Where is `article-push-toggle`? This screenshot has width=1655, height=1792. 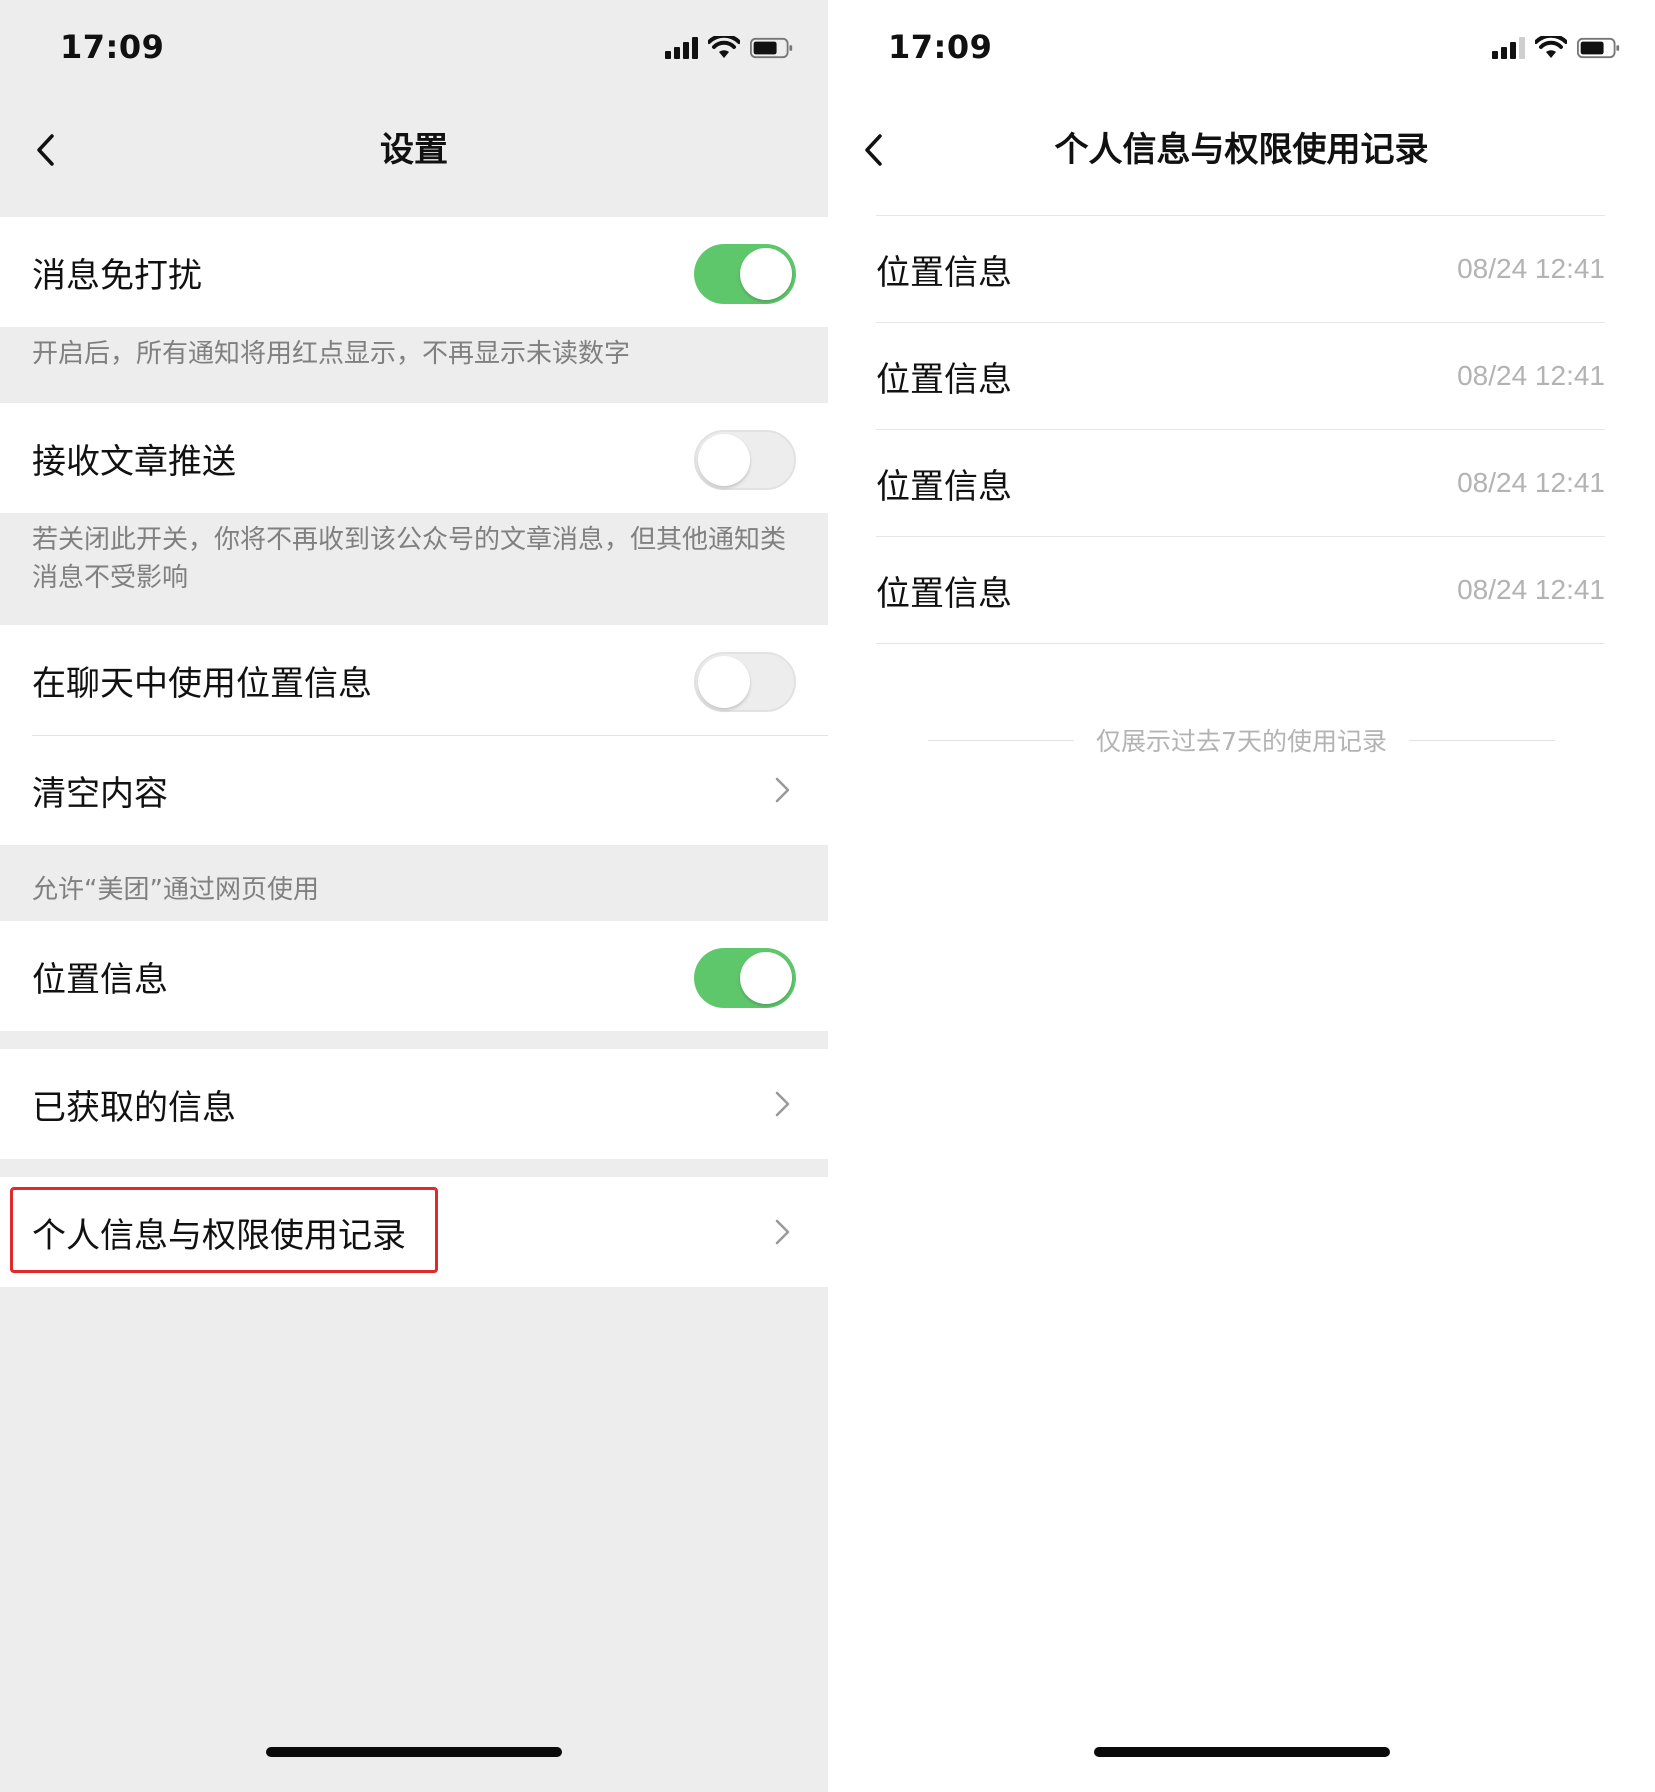 article-push-toggle is located at coordinates (745, 460).